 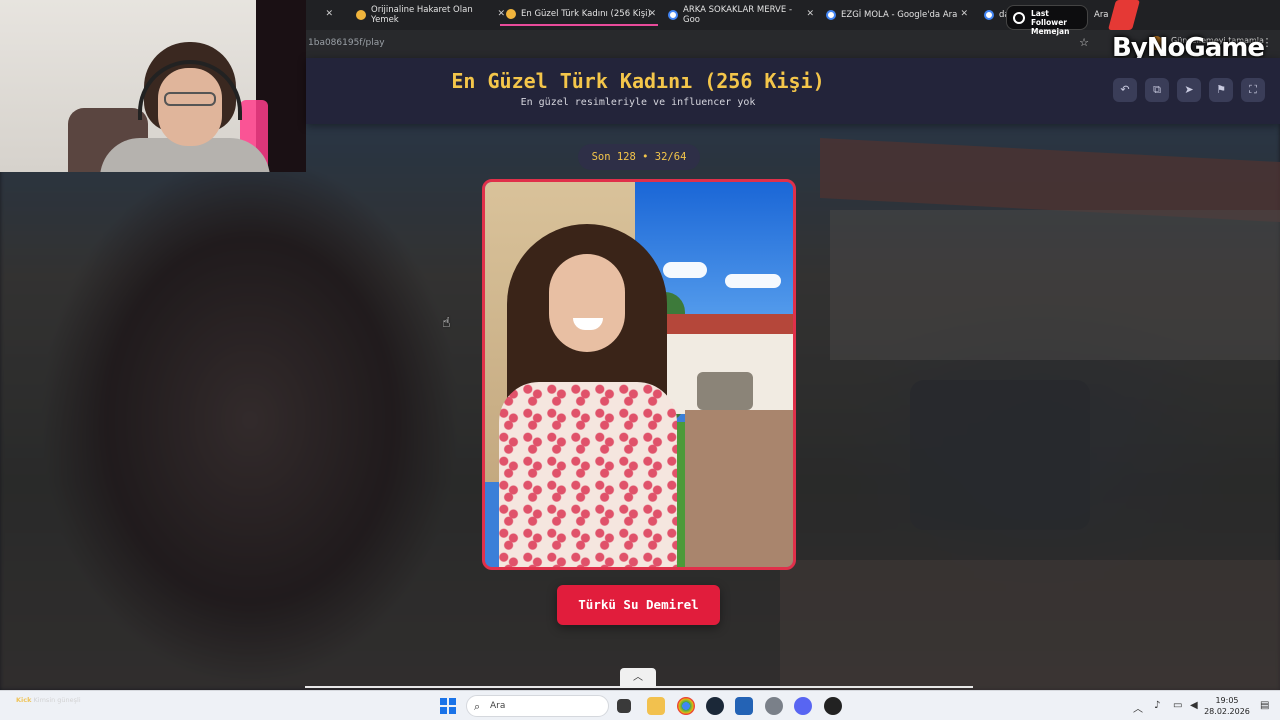 I want to click on page-subtitle: En güzel resimleriyle ve influencer yok, so click(x=638, y=102).